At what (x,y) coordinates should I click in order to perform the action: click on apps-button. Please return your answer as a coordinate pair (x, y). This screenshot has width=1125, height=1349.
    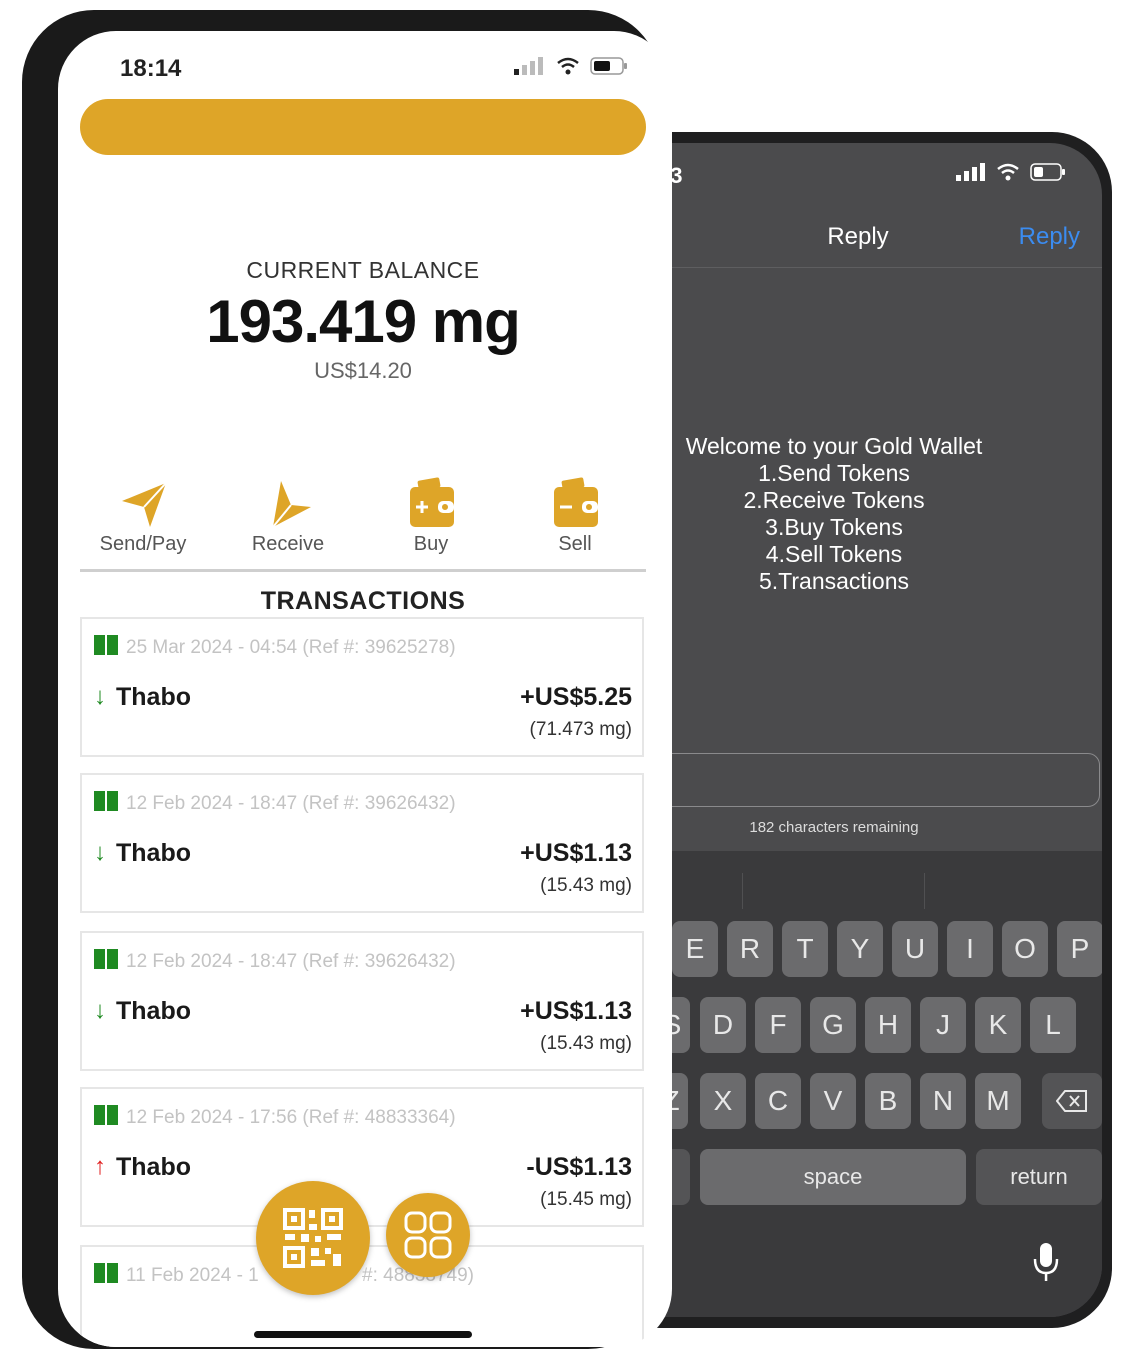
    Looking at the image, I should click on (428, 1235).